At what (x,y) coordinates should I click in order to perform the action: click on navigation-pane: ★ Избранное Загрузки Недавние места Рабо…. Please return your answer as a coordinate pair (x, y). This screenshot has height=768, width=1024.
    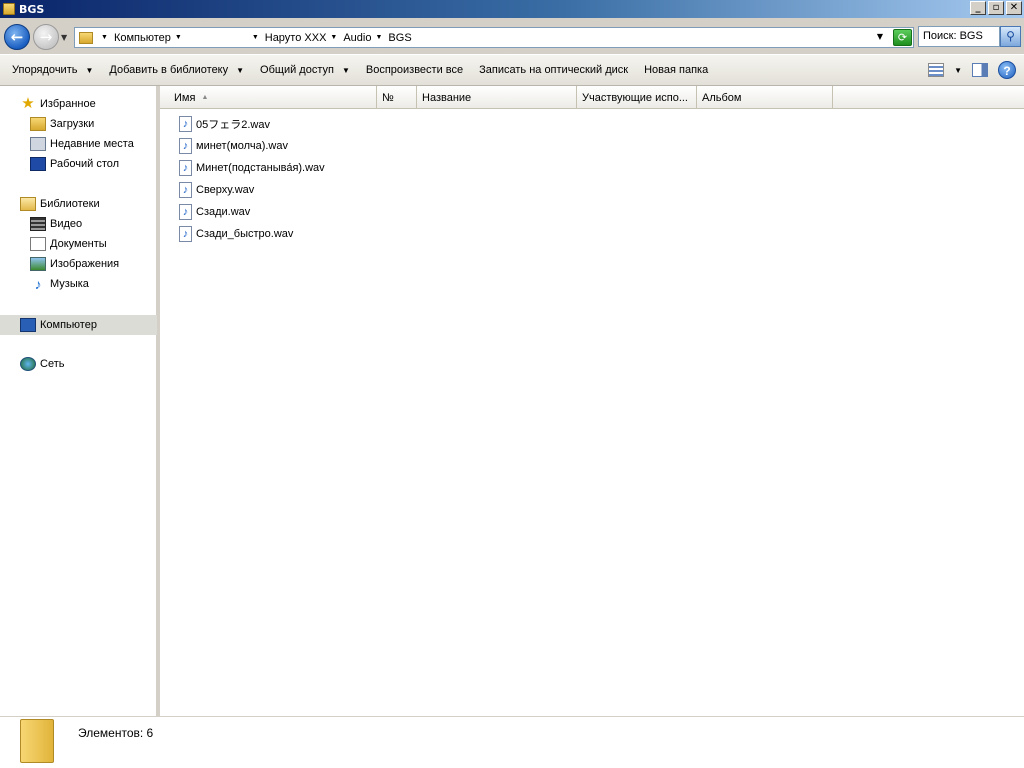
    Looking at the image, I should click on (78, 401).